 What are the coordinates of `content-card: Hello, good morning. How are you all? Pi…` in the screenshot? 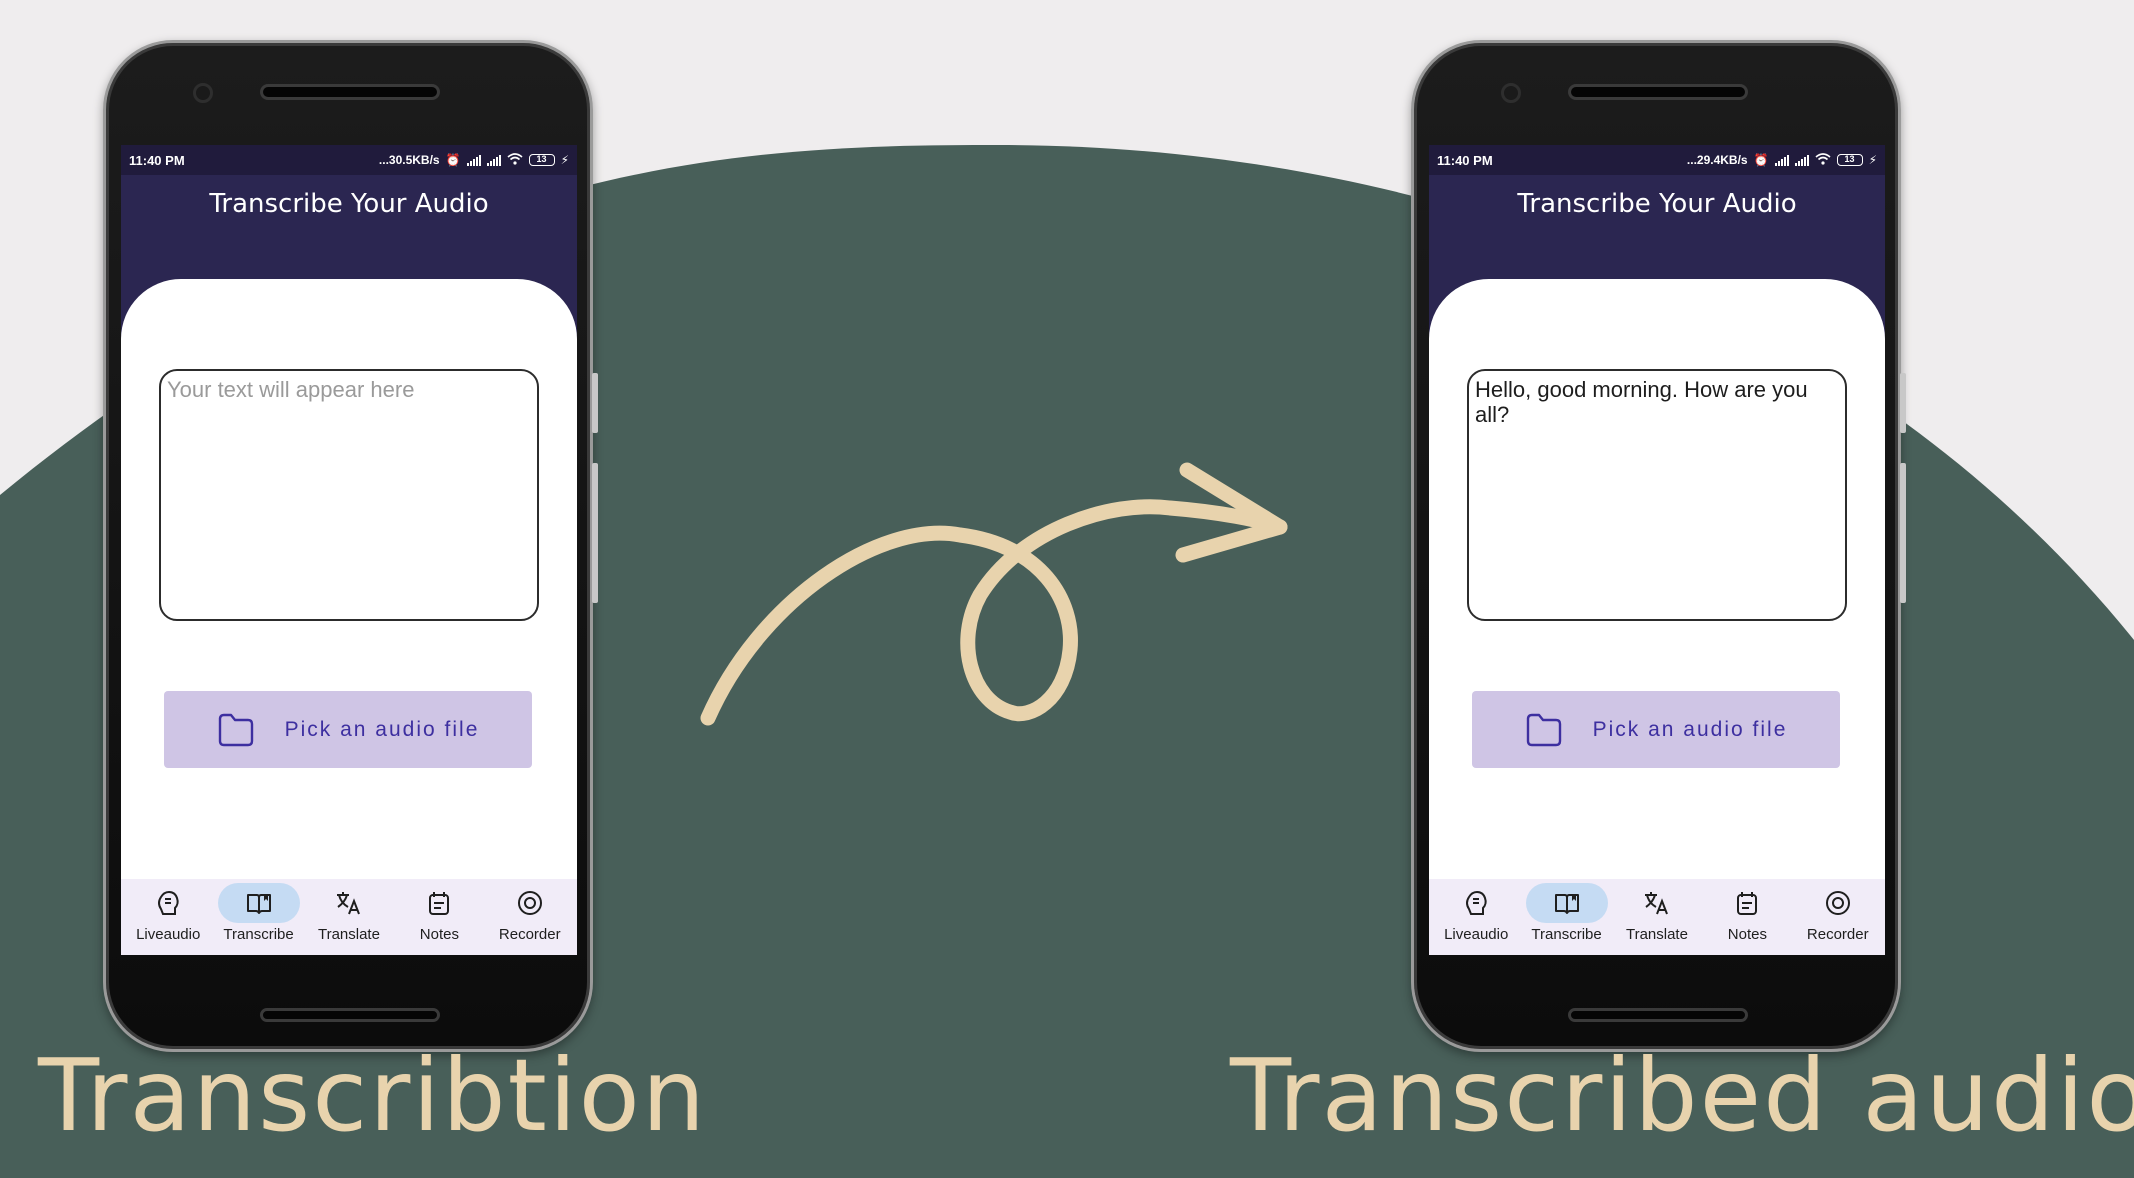 It's located at (1657, 579).